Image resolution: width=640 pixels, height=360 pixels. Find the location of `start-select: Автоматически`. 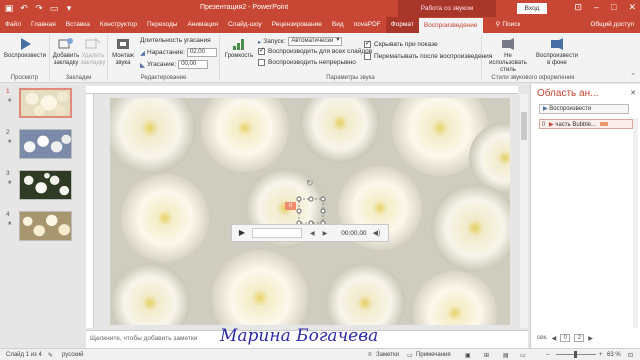

start-select: Автоматически is located at coordinates (315, 41).